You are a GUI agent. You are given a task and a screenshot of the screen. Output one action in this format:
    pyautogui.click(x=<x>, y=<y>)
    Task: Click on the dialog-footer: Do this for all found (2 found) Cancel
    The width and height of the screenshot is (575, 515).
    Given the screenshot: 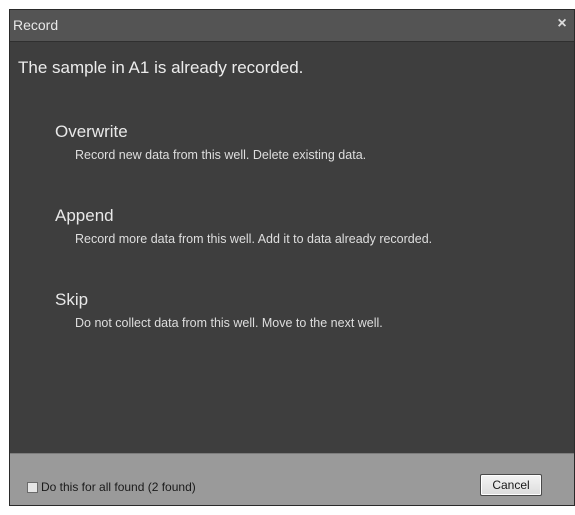 What is the action you would take?
    pyautogui.click(x=292, y=479)
    